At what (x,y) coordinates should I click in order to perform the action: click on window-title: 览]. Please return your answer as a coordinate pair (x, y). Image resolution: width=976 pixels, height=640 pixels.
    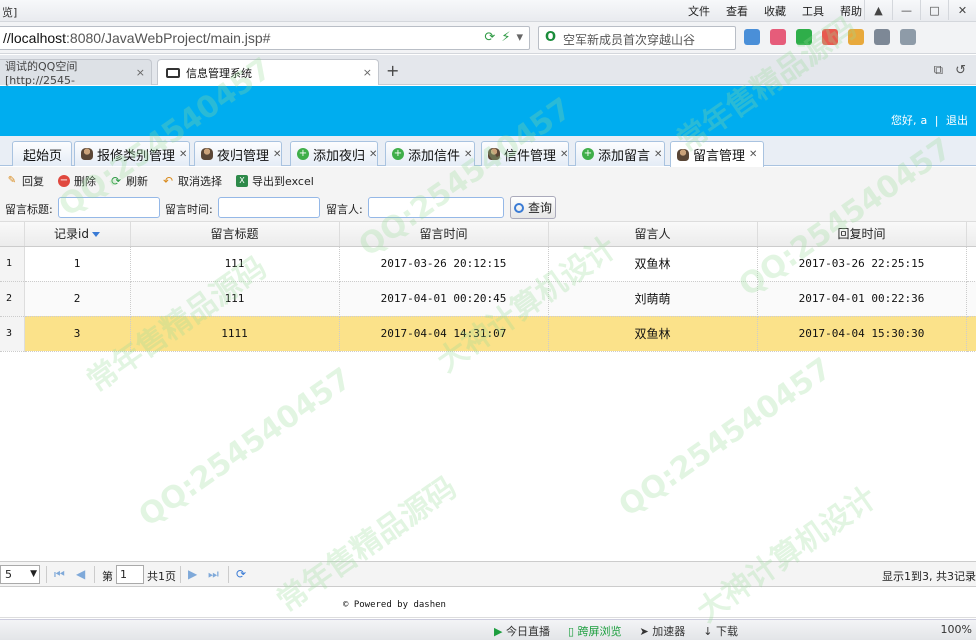
    Looking at the image, I should click on (10, 12).